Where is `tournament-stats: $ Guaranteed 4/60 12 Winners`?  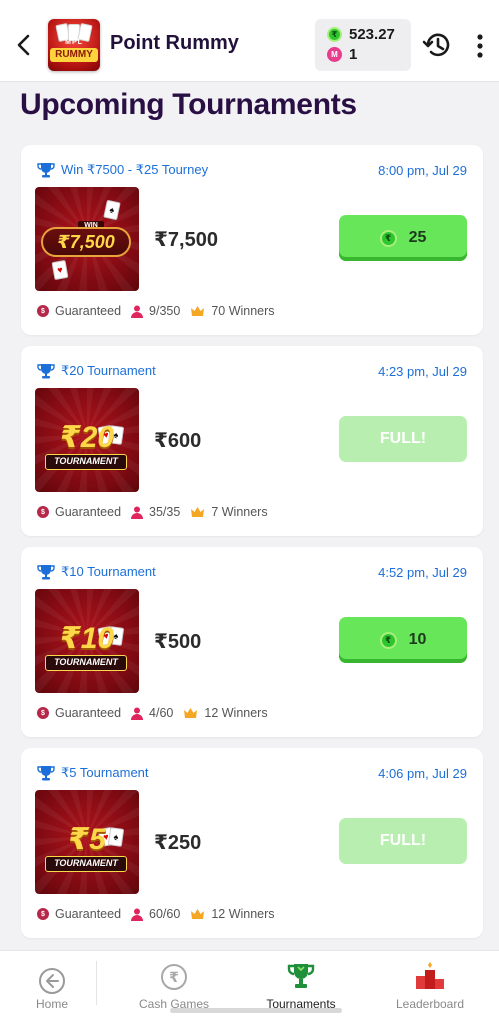 tournament-stats: $ Guaranteed 4/60 12 Winners is located at coordinates (157, 713).